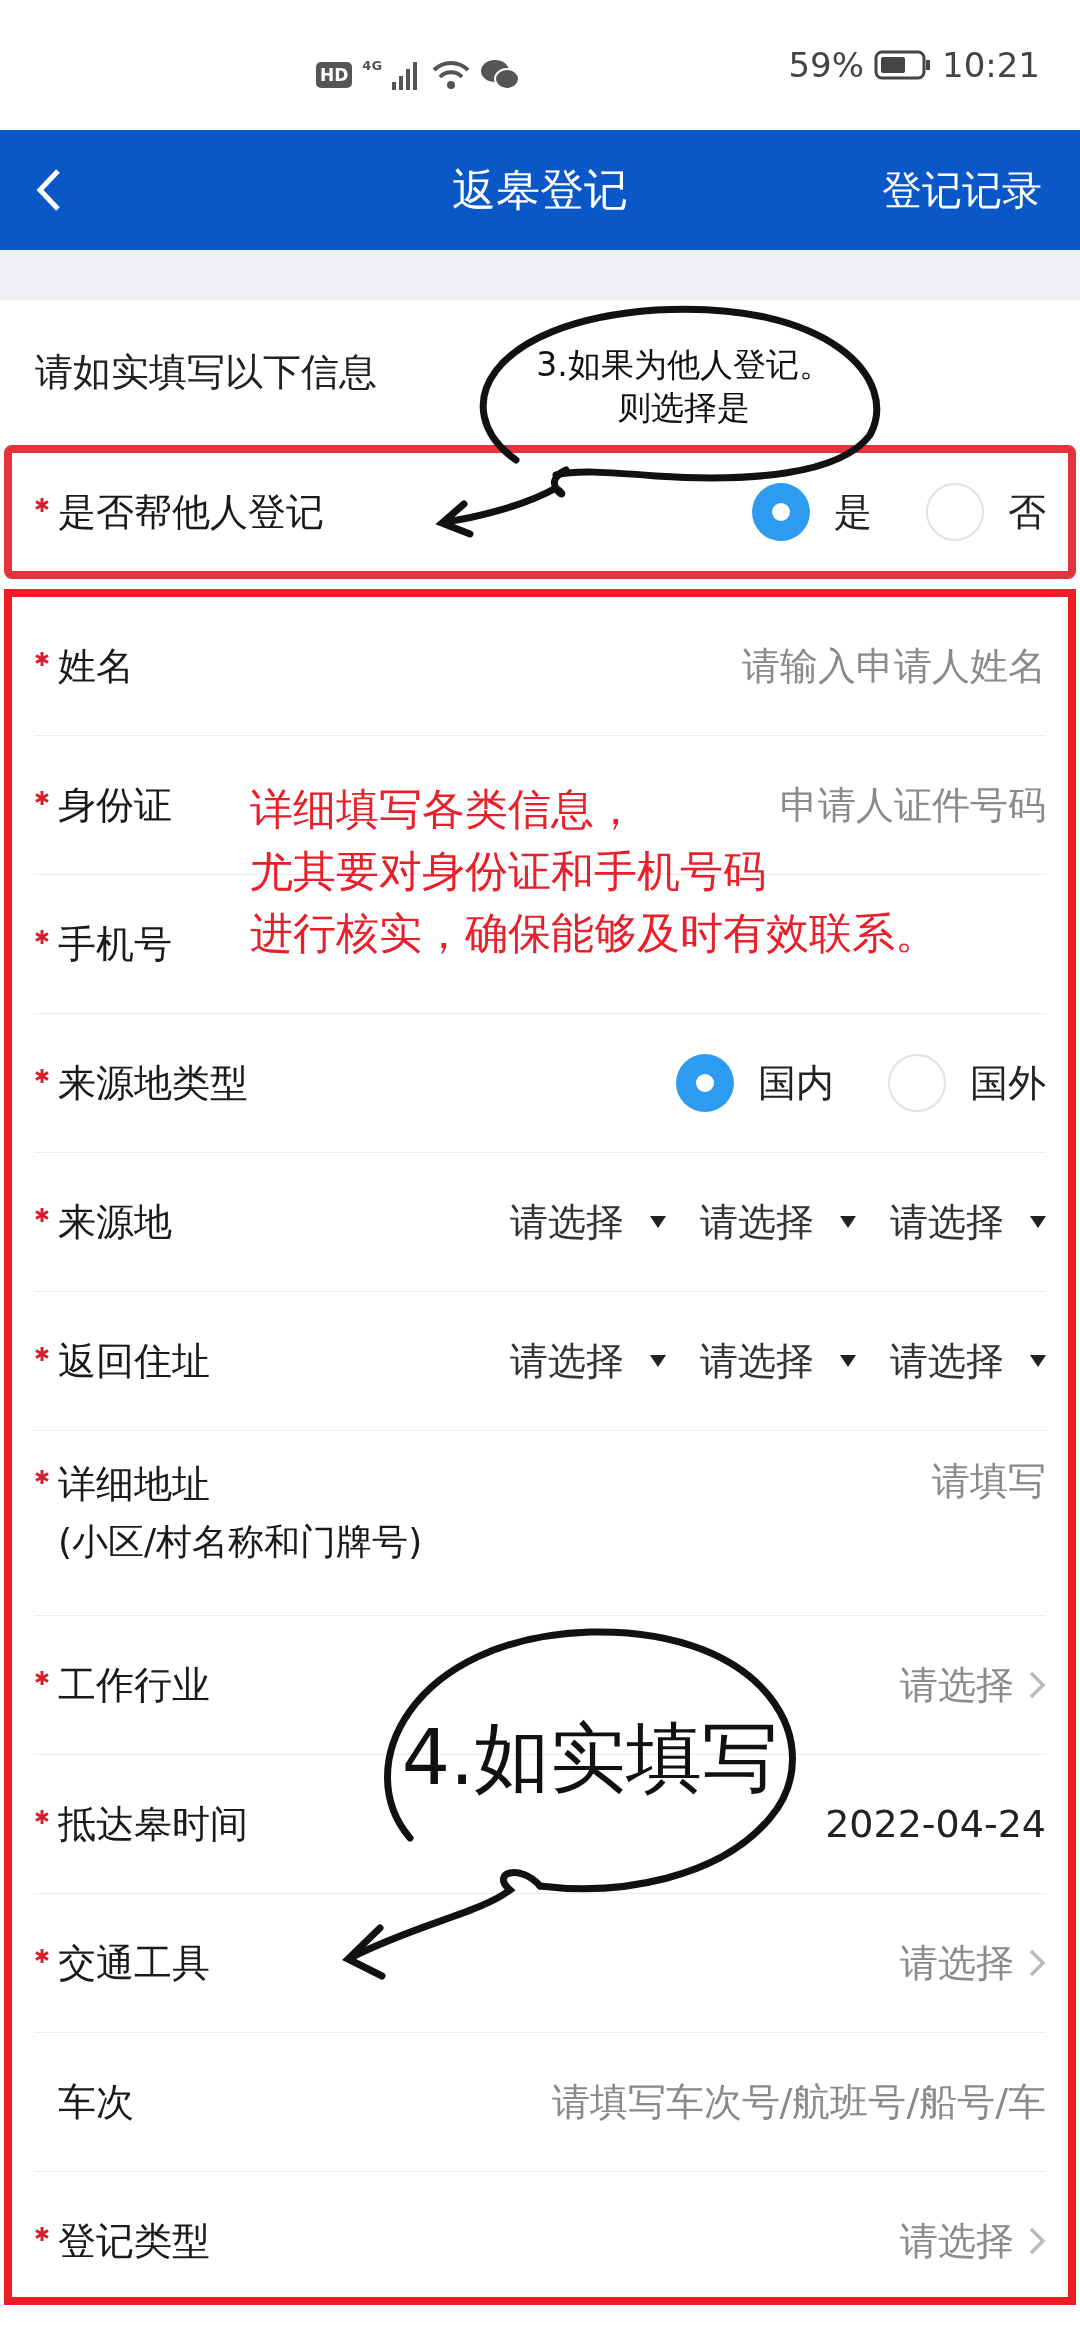  Describe the element at coordinates (749, 2102) in the screenshot. I see `text-input: 请填写车次号/航班号/船号/车` at that location.